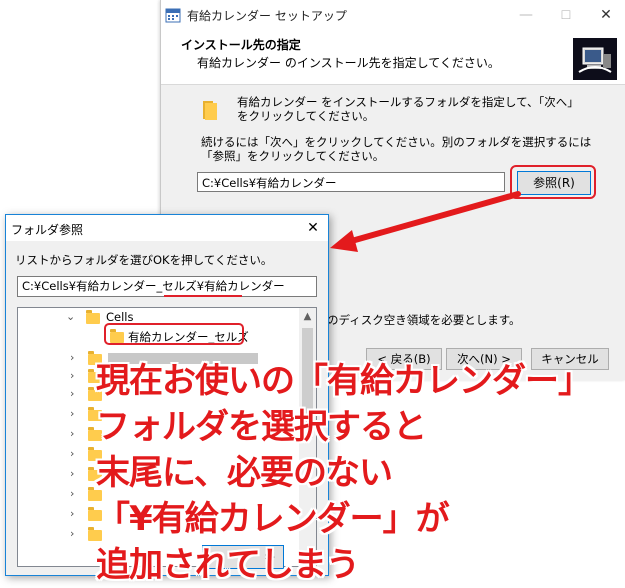 Image resolution: width=625 pixels, height=588 pixels. Describe the element at coordinates (244, 473) in the screenshot. I see `annotation-line: 末尾に、必要のない` at that location.